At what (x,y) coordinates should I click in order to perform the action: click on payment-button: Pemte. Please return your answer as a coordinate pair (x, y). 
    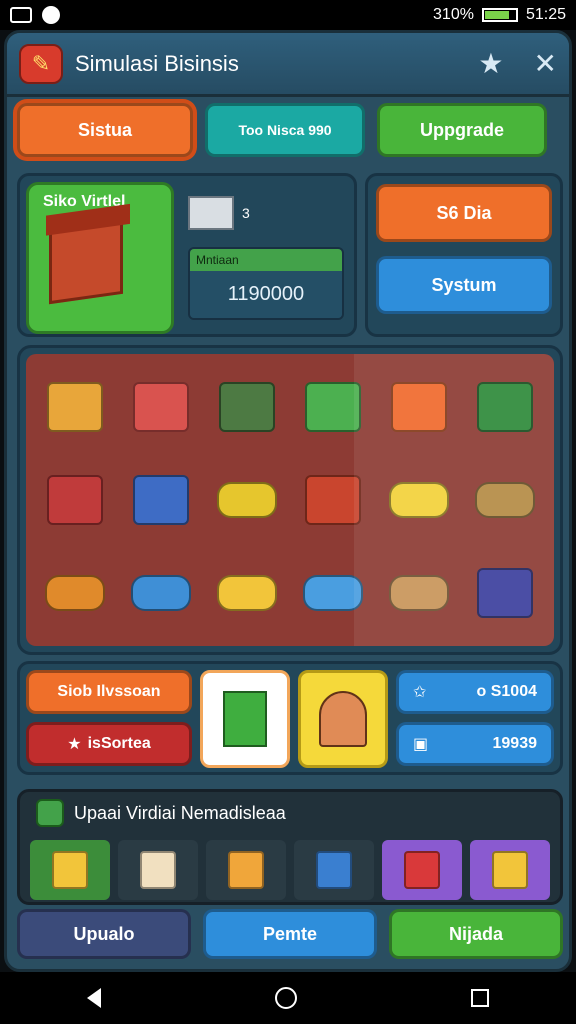
    Looking at the image, I should click on (290, 934).